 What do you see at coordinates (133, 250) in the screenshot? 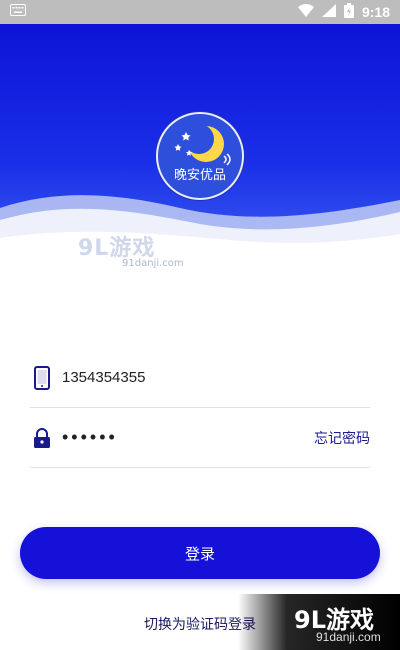
I see `watermark-top: 9L游戏 91danji.com` at bounding box center [133, 250].